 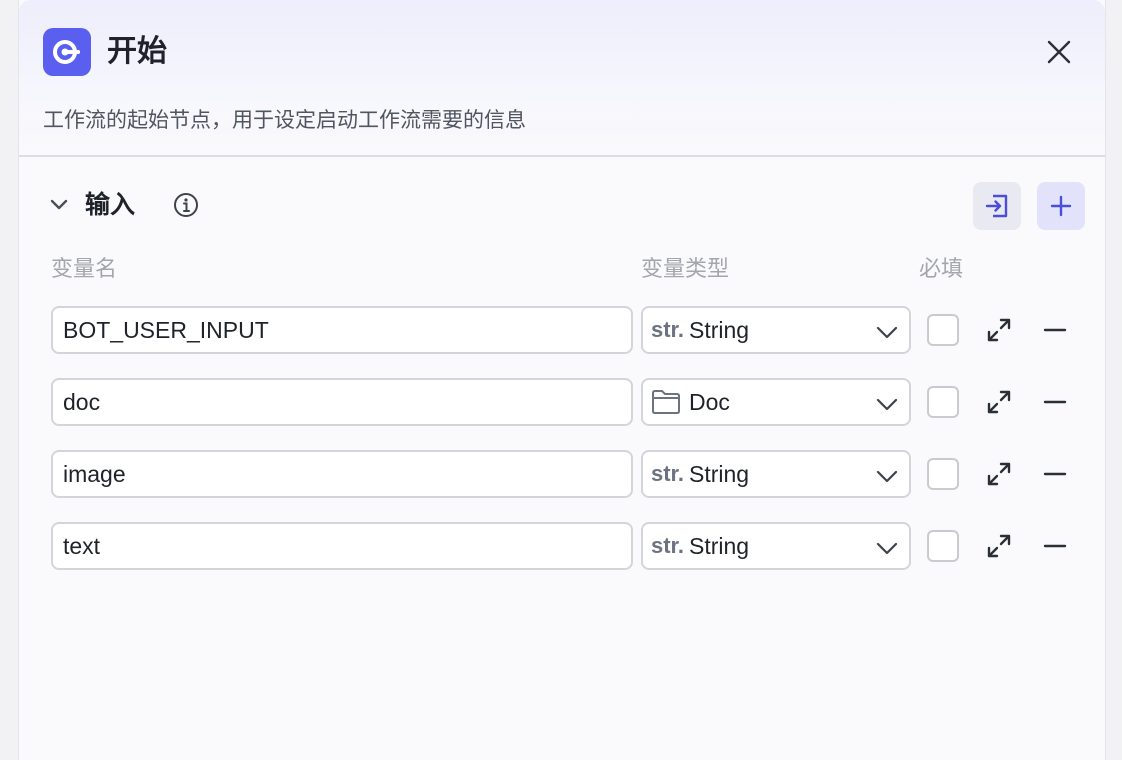 I want to click on variable-row: BOT_USER_INPUT str. String, so click(x=571, y=330).